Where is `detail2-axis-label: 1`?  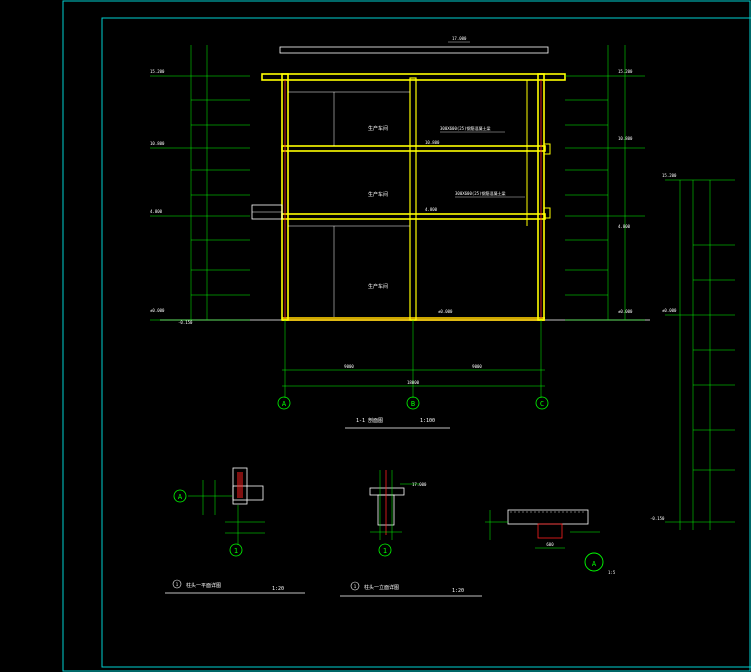
detail2-axis-label: 1 is located at coordinates (385, 551).